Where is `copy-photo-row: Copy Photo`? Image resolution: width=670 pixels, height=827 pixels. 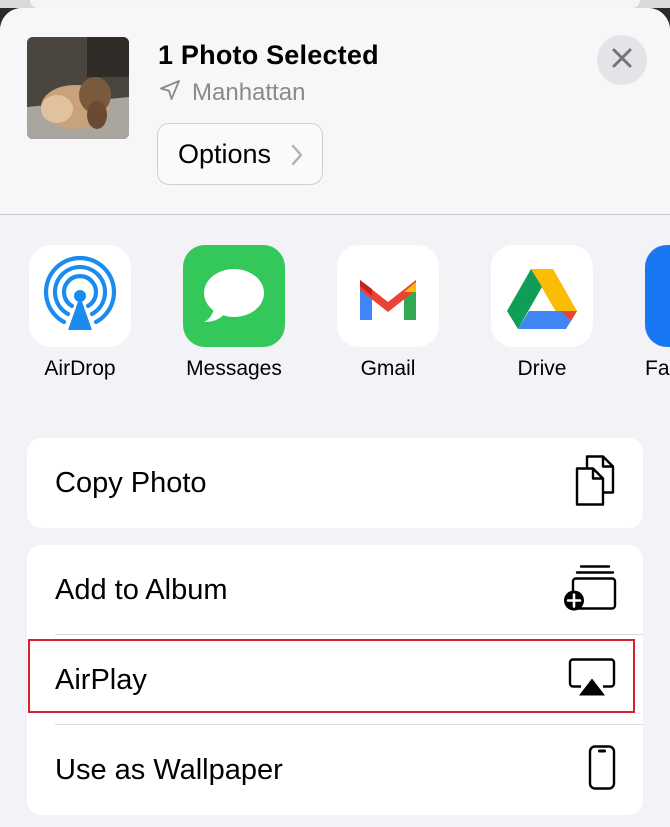 copy-photo-row: Copy Photo is located at coordinates (335, 483).